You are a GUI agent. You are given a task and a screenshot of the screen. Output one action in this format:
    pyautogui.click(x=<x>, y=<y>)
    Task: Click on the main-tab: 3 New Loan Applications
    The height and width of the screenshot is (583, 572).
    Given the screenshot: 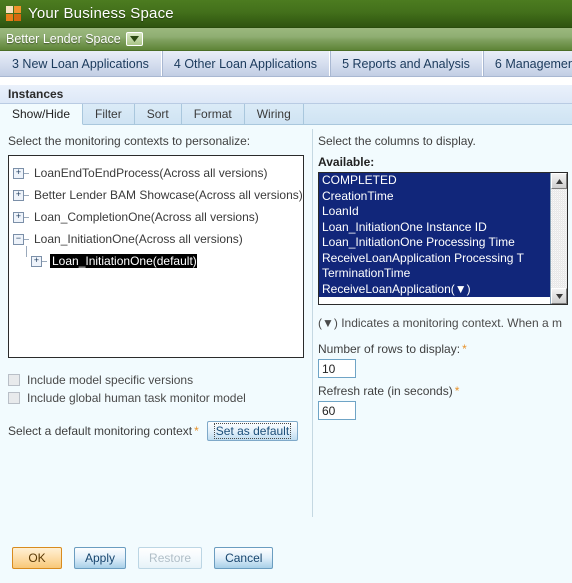 What is the action you would take?
    pyautogui.click(x=81, y=63)
    